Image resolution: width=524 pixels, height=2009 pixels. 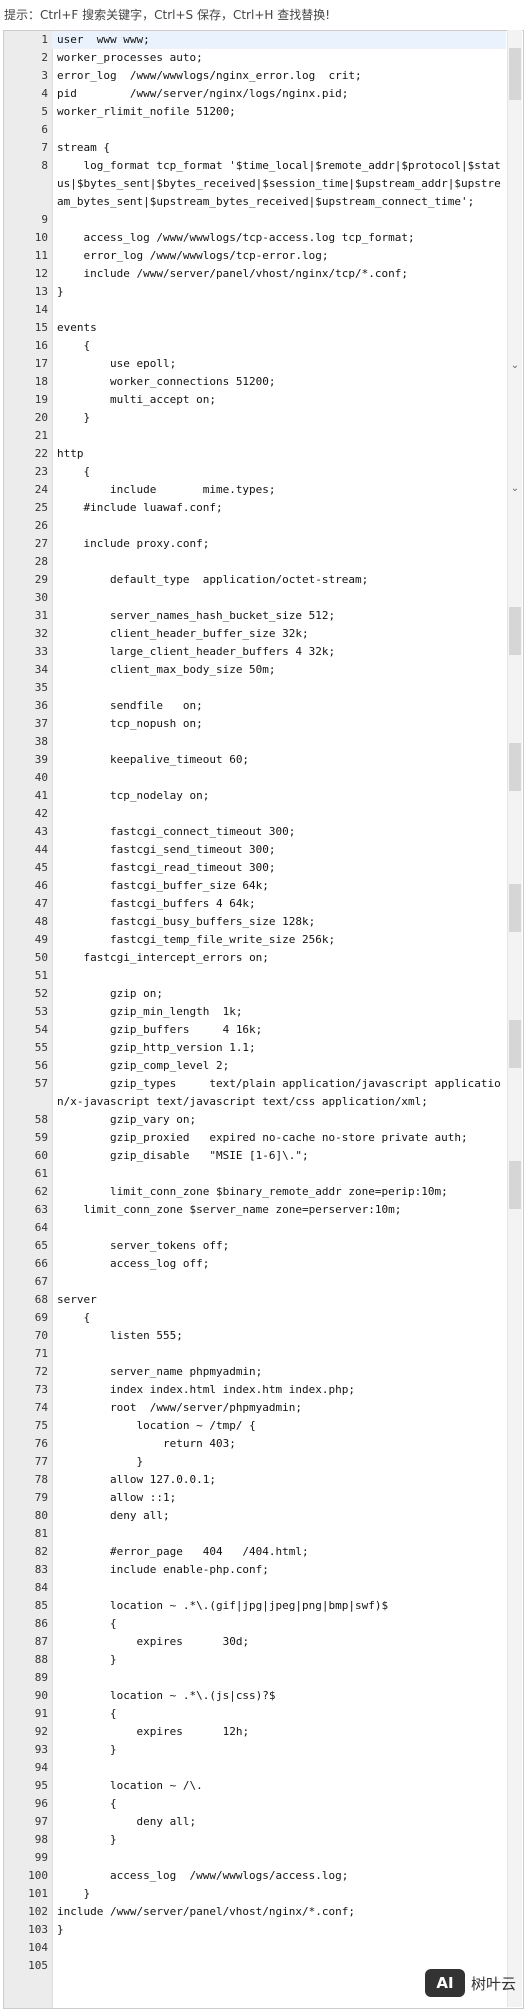 What do you see at coordinates (255, 364) in the screenshot?
I see `code-line: 17 use epoll;` at bounding box center [255, 364].